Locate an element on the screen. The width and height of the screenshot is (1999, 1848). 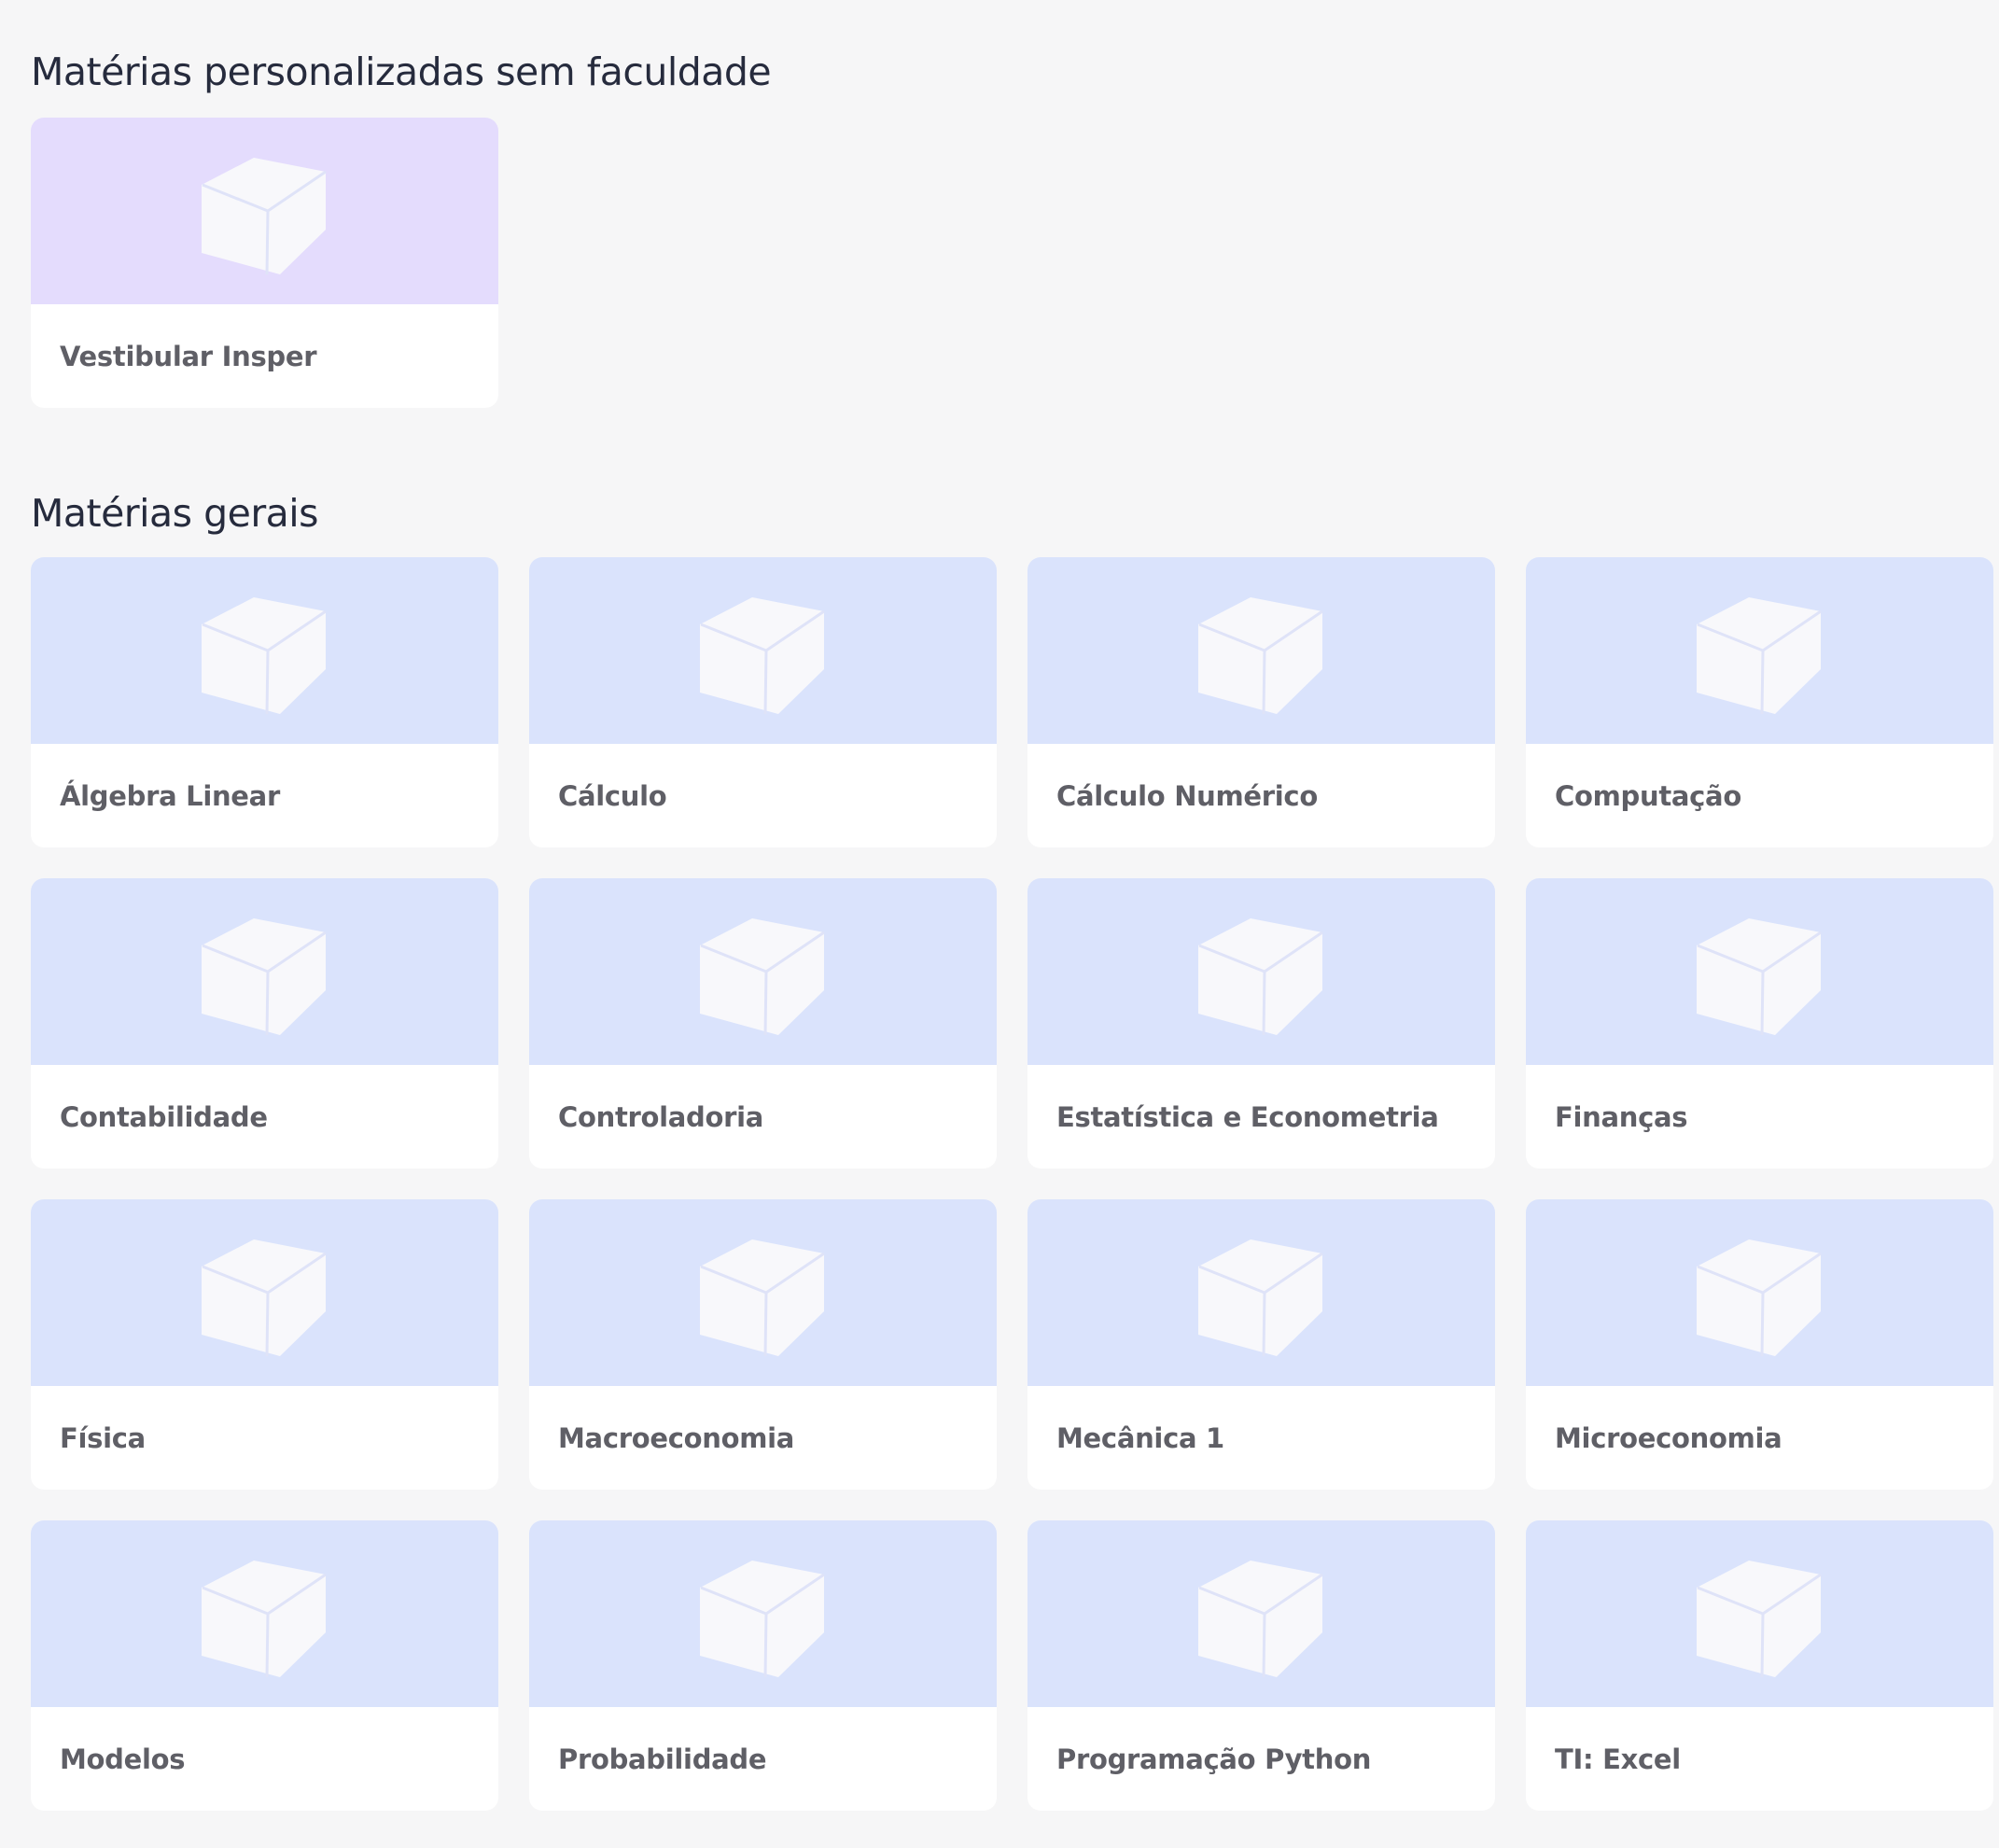
subject-card: Álgebra Linear is located at coordinates (264, 702).